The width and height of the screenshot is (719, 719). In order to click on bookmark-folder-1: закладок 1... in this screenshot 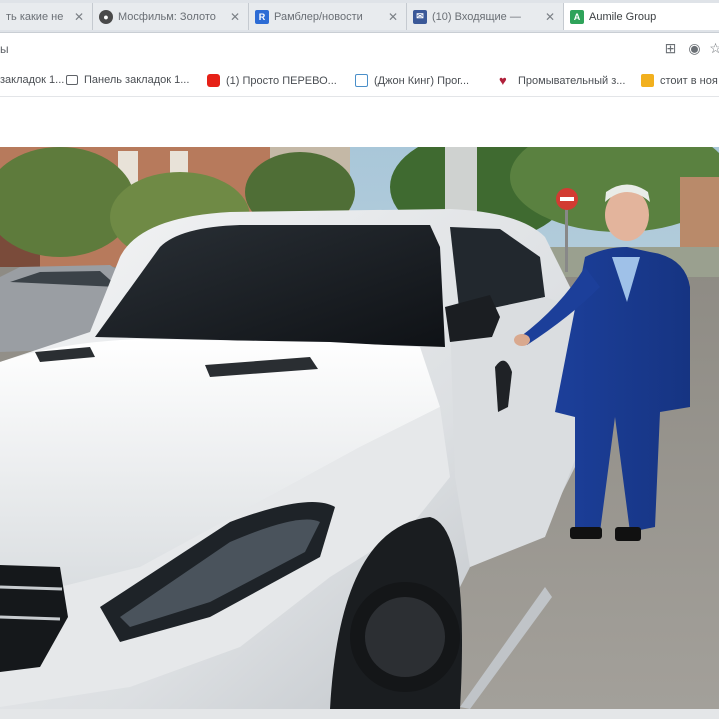, I will do `click(32, 80)`.